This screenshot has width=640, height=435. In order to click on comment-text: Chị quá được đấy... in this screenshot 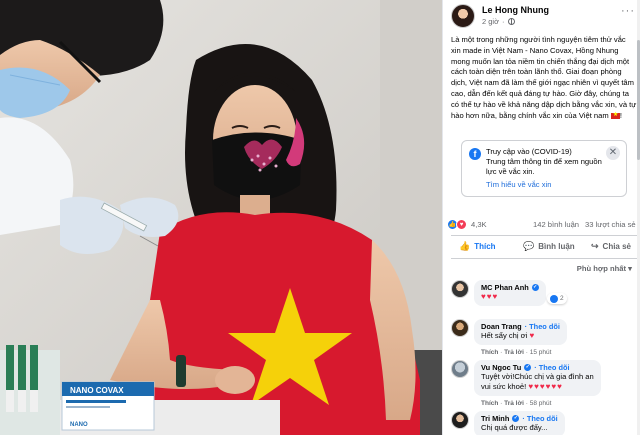, I will do `click(514, 427)`.